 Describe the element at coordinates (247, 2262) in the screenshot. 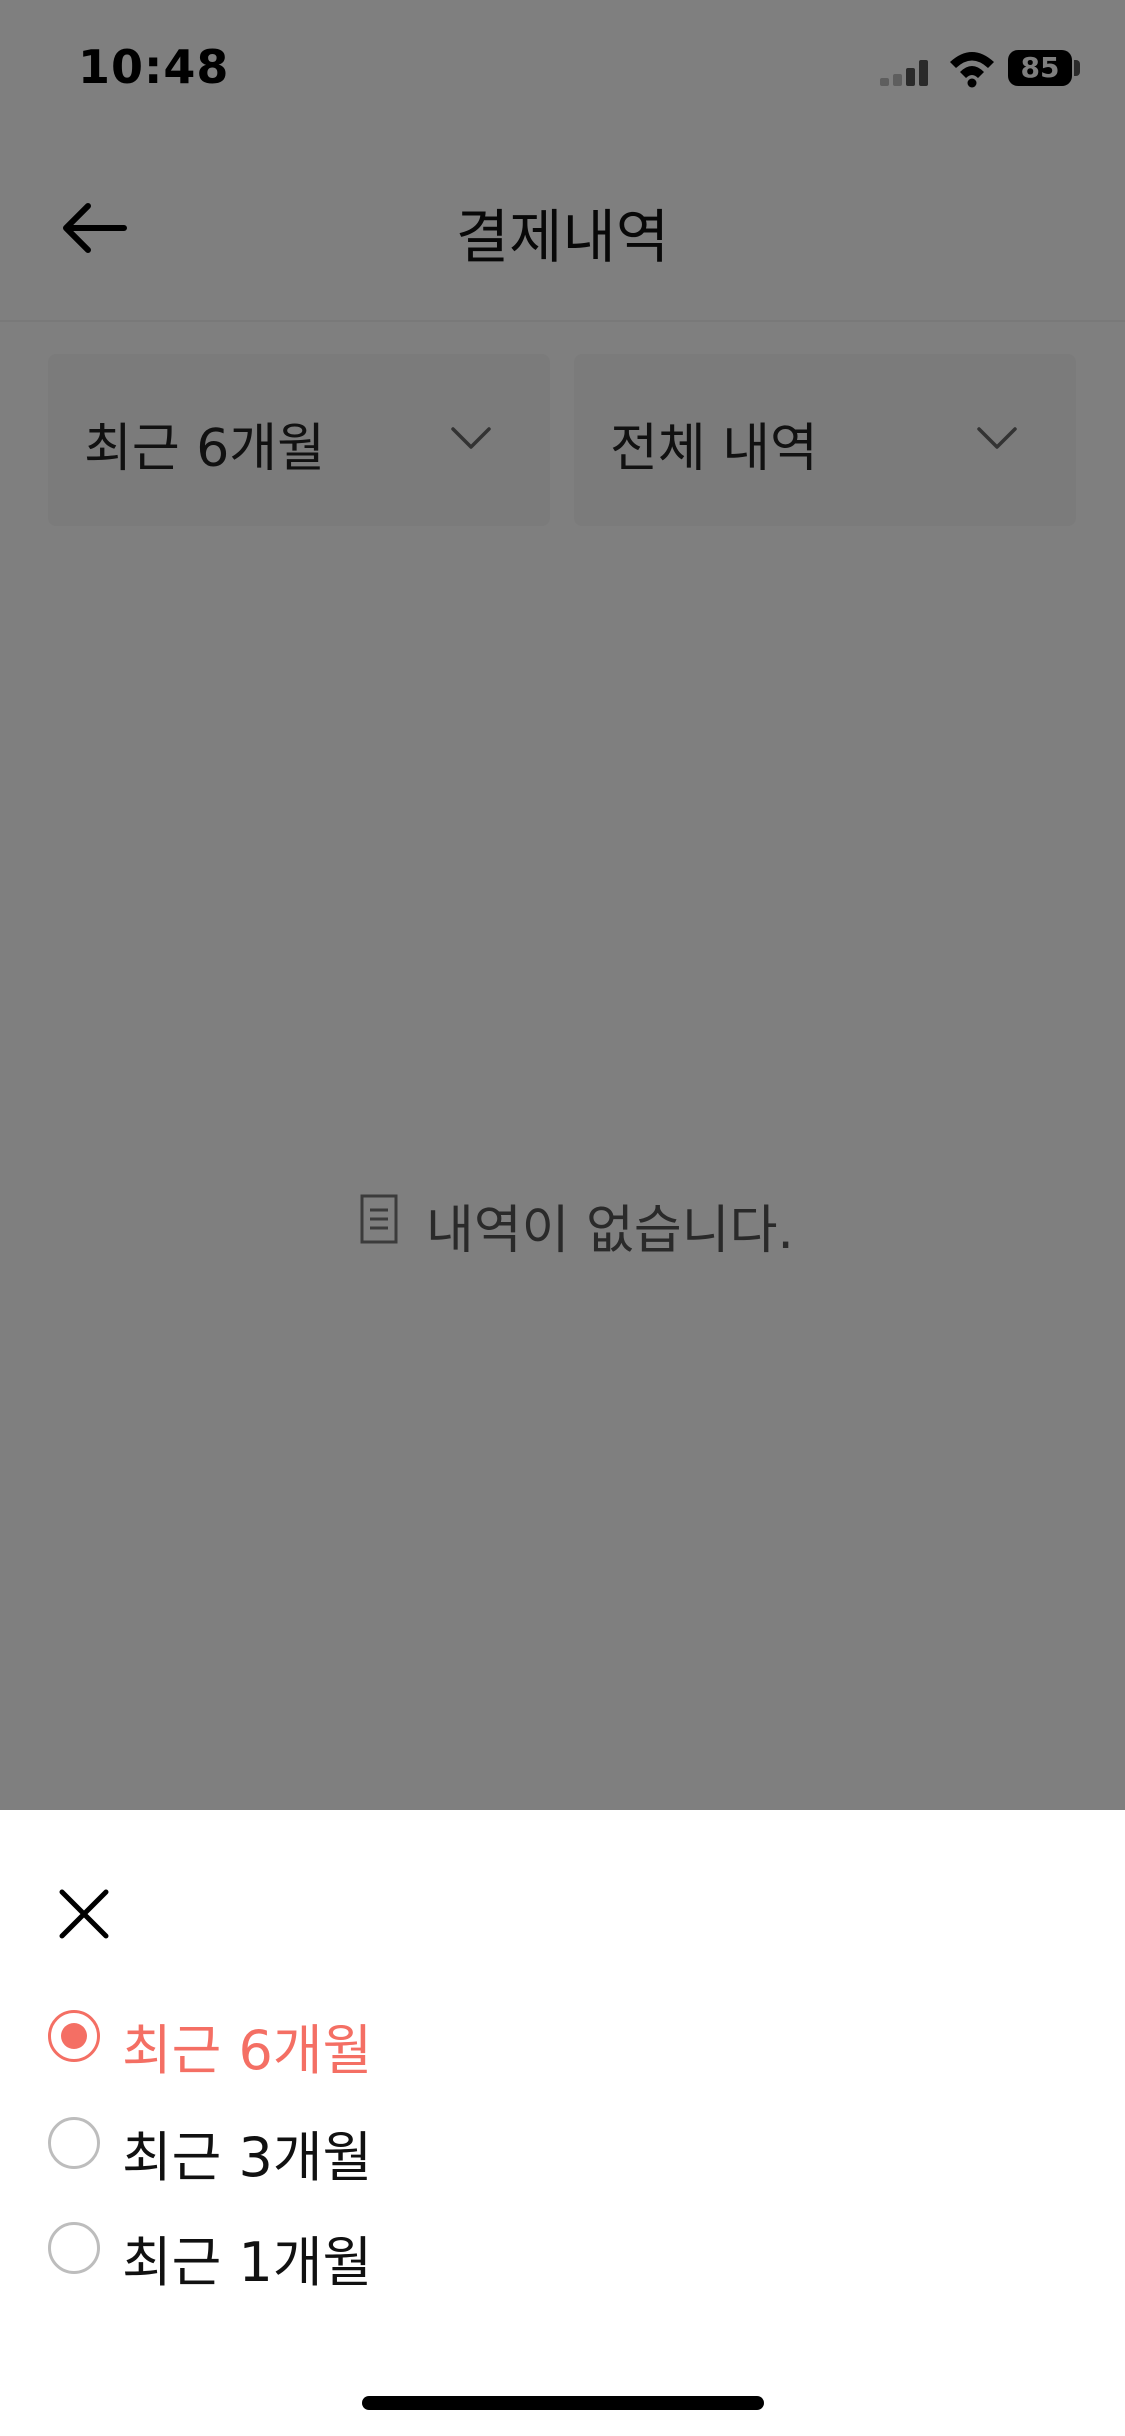

I see `option-label: 최근 1개월` at that location.